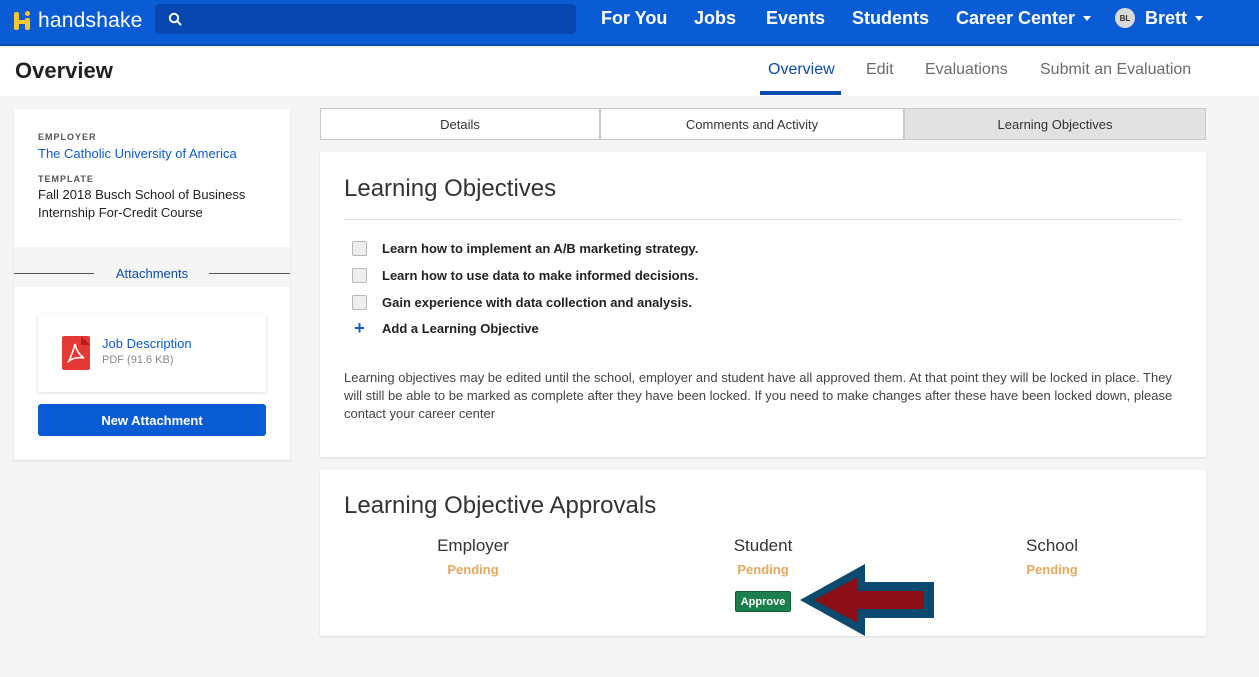 The image size is (1259, 677). What do you see at coordinates (500, 505) in the screenshot?
I see `approvals-title: Learning Objective Approvals` at bounding box center [500, 505].